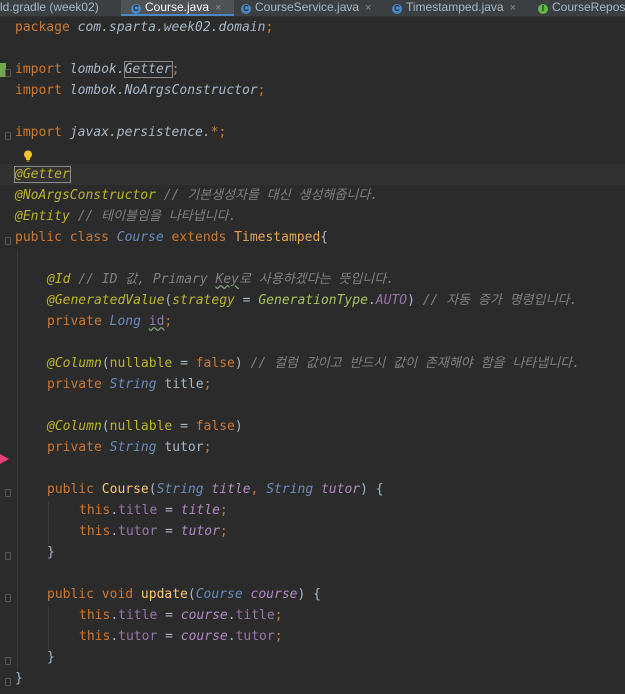  Describe the element at coordinates (28, 156) in the screenshot. I see `lightbulb-icon` at that location.